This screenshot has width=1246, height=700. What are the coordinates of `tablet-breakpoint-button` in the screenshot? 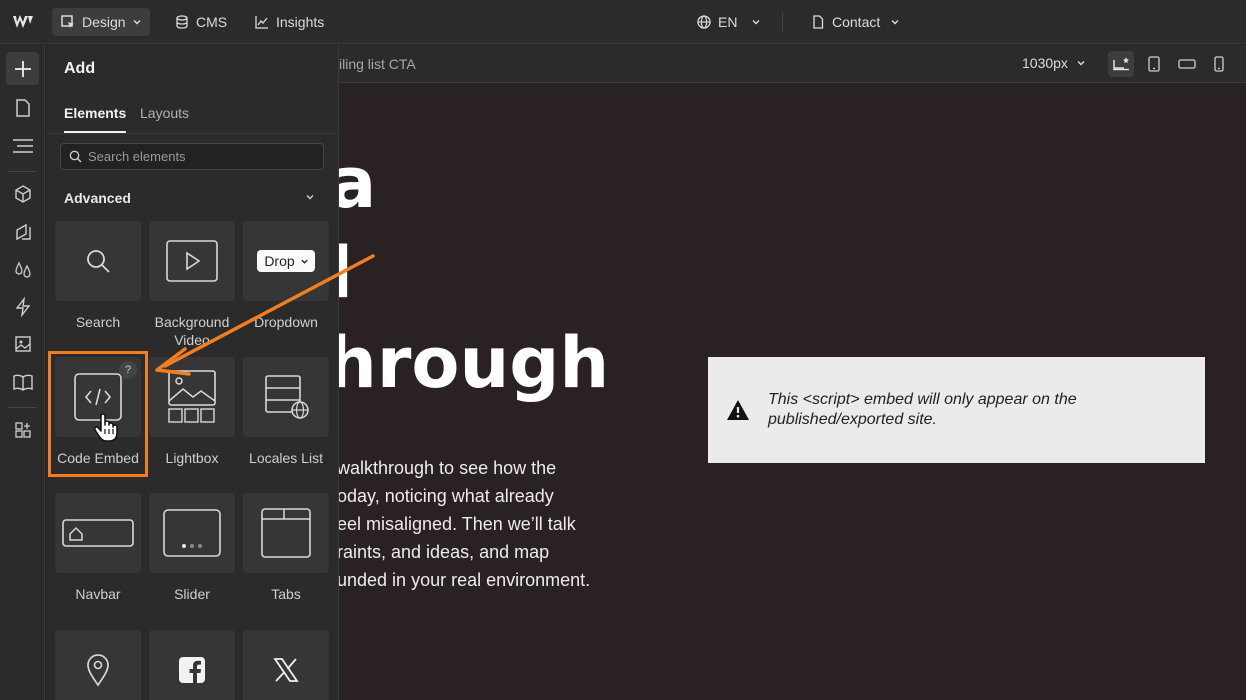 It's located at (1154, 64).